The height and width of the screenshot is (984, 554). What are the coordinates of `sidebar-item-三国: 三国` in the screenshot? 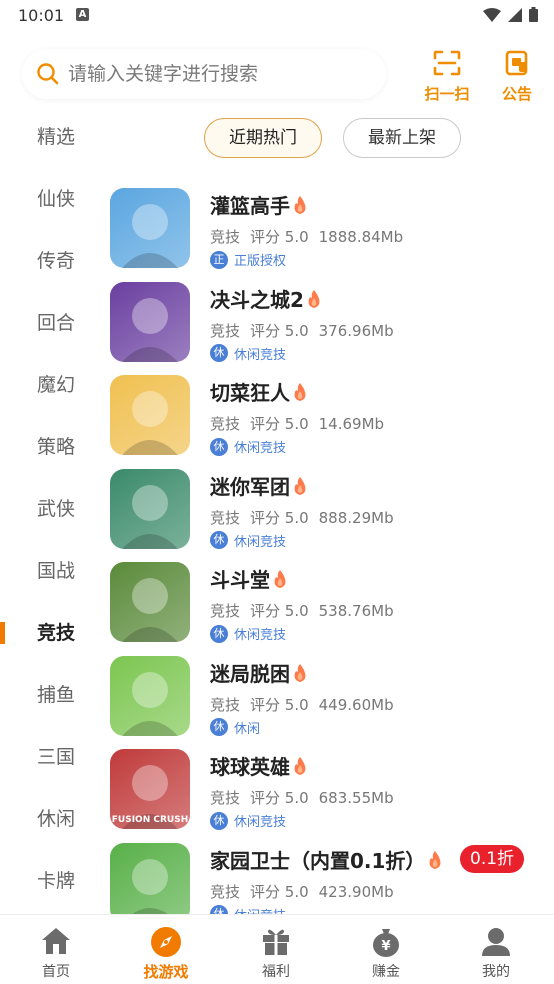 It's located at (50, 754).